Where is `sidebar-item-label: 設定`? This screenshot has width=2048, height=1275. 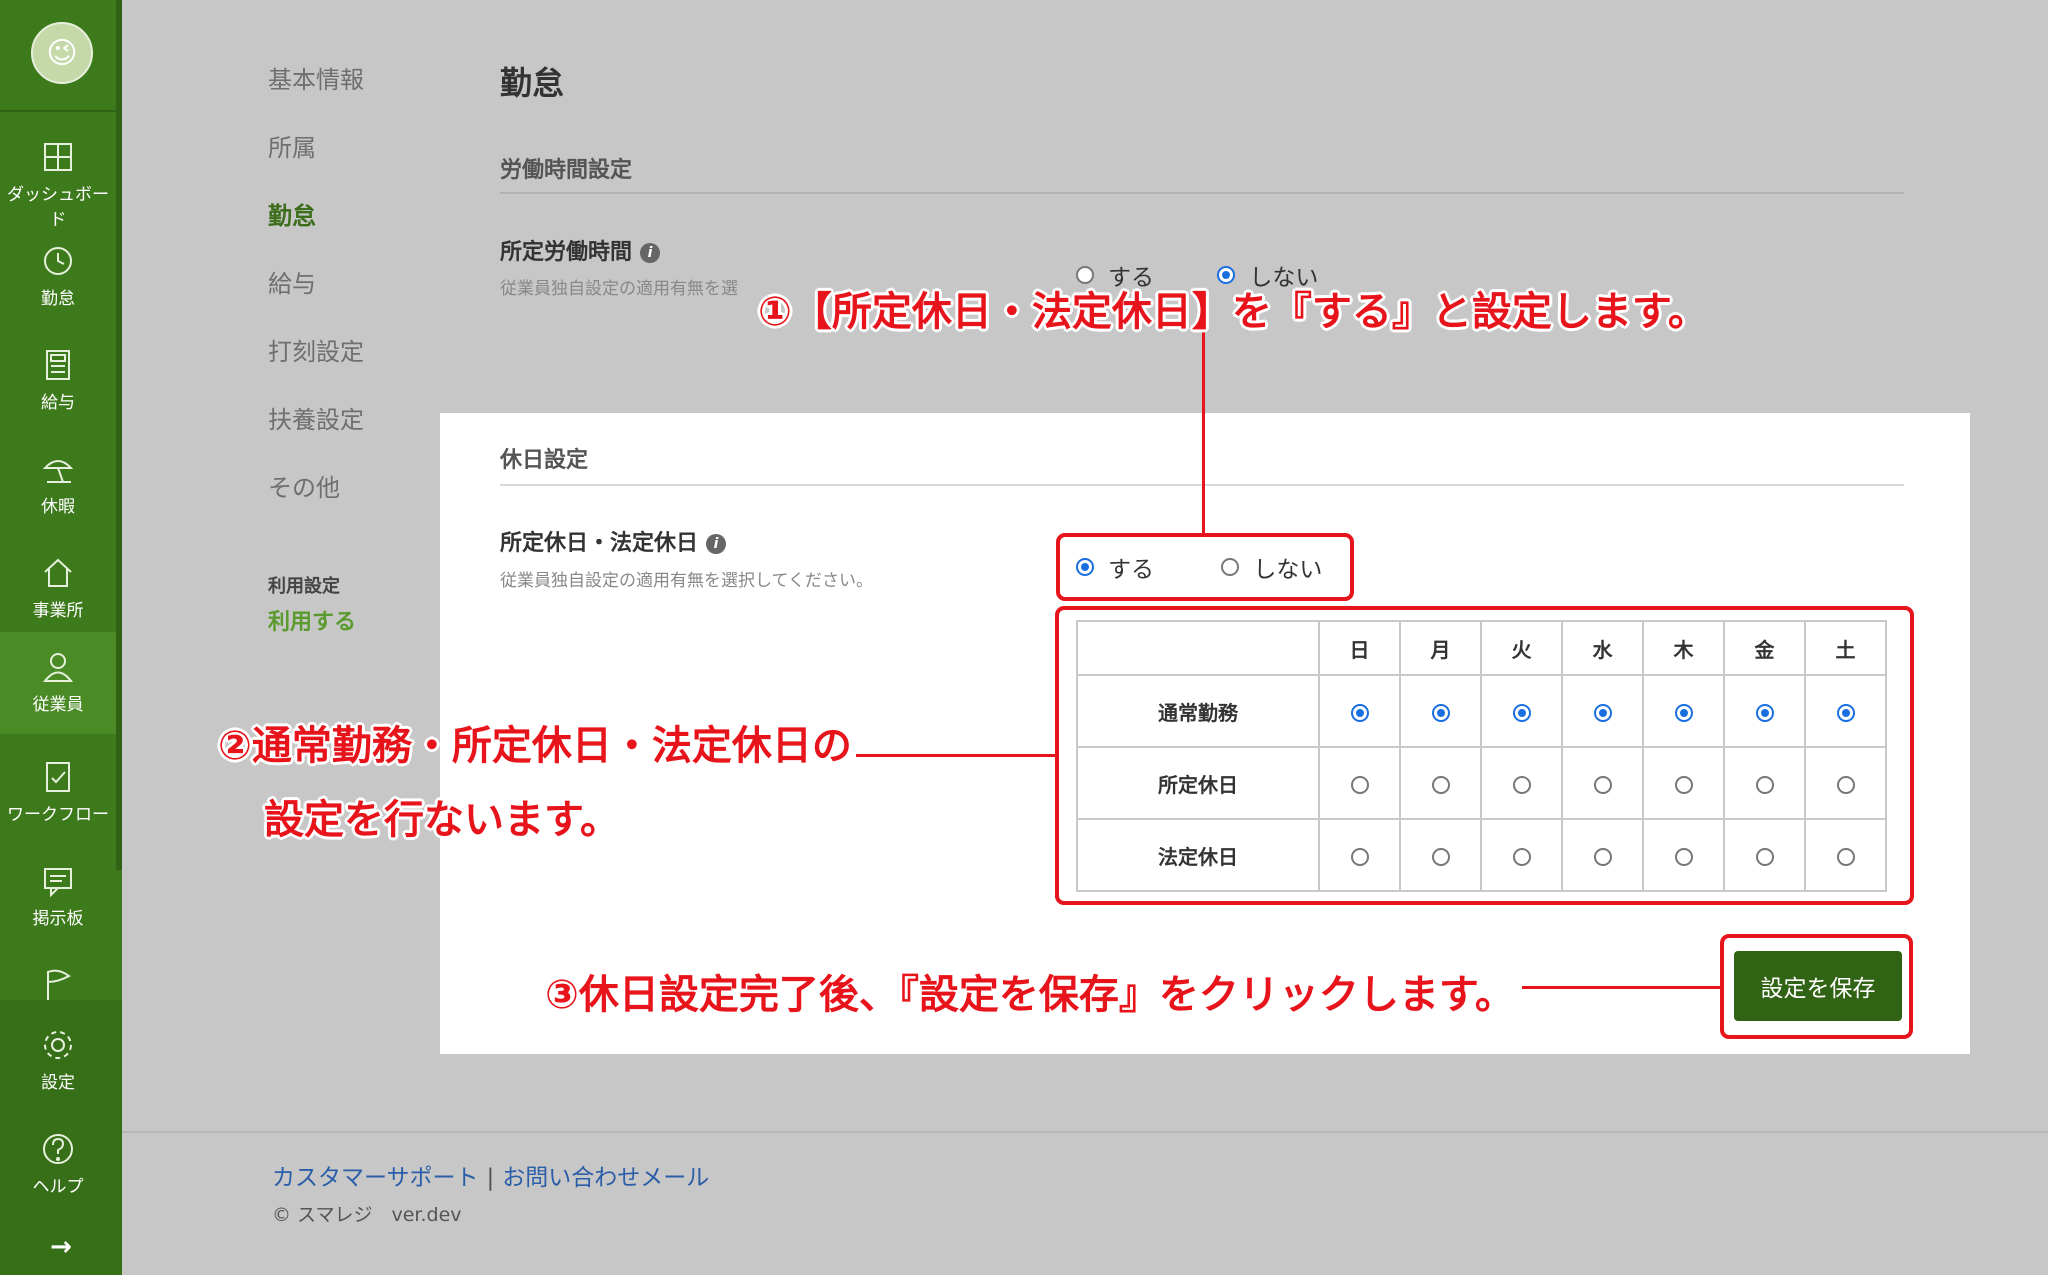 sidebar-item-label: 設定 is located at coordinates (58, 1083).